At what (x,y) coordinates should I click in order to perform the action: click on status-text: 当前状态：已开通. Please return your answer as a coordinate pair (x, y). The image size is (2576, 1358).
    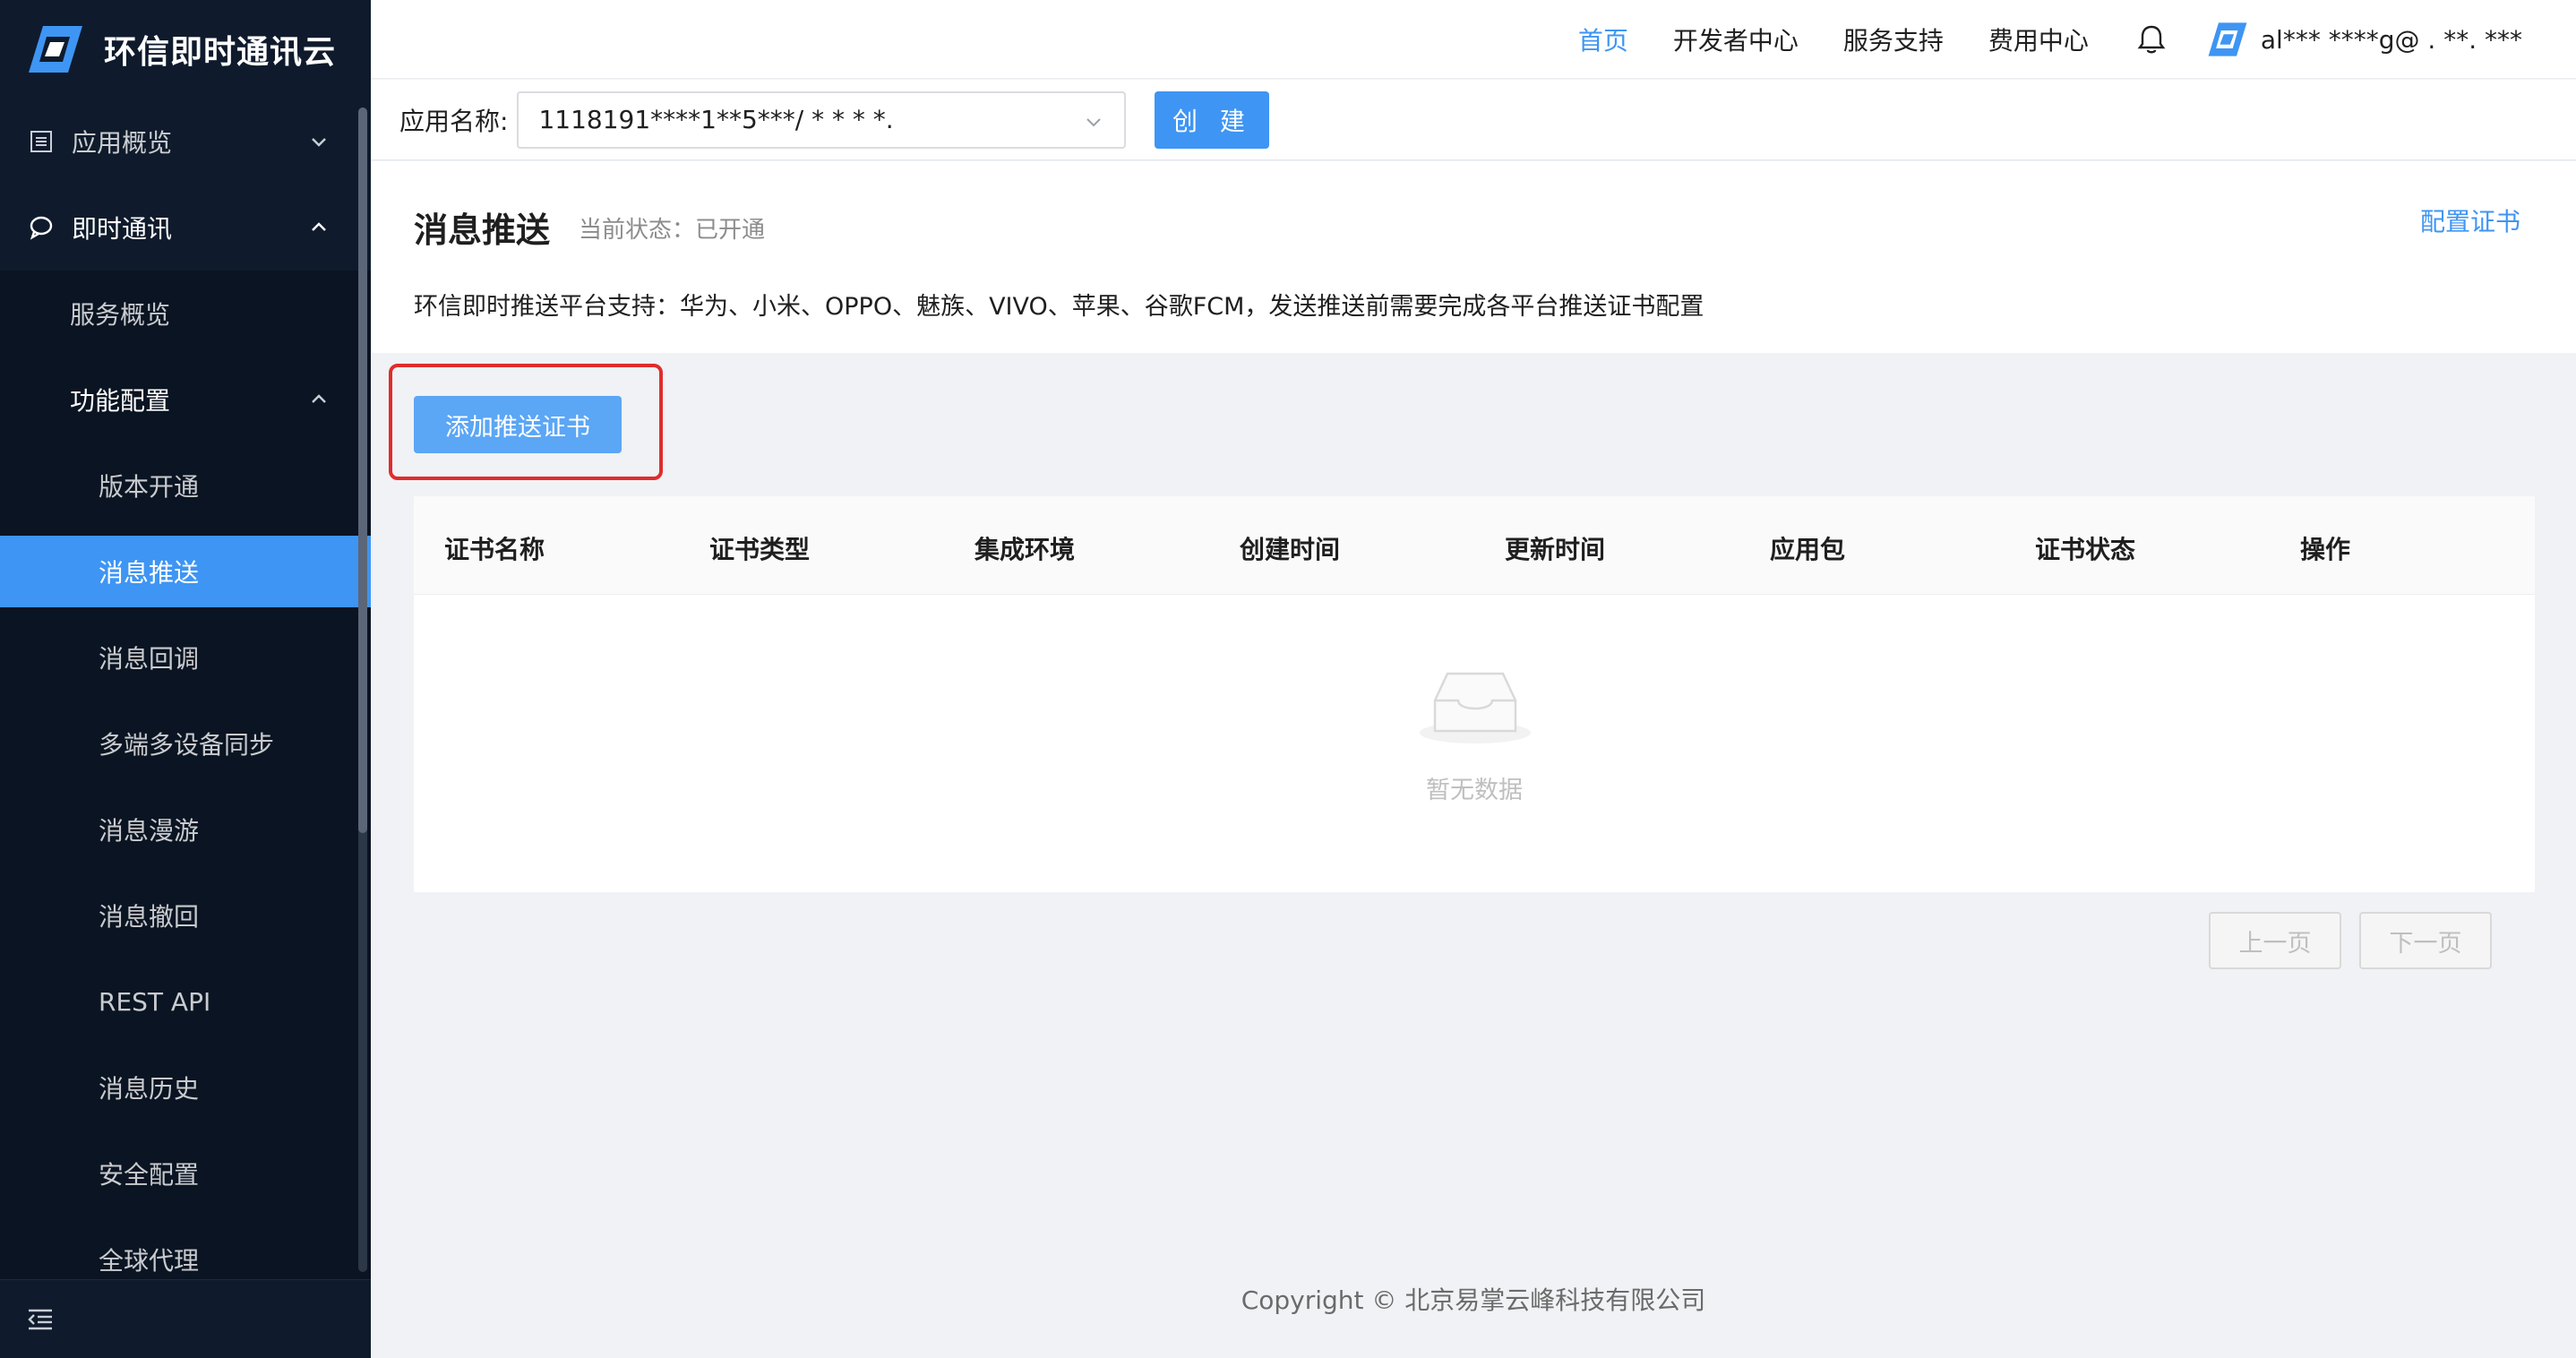
    Looking at the image, I should click on (672, 231).